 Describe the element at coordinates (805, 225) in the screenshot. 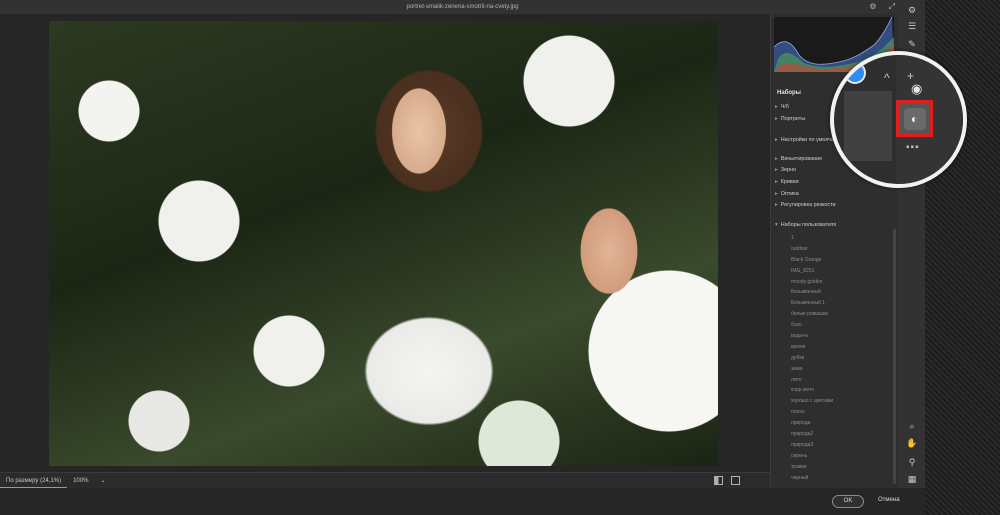

I see `preset-group-user: Наборы пользователя` at that location.